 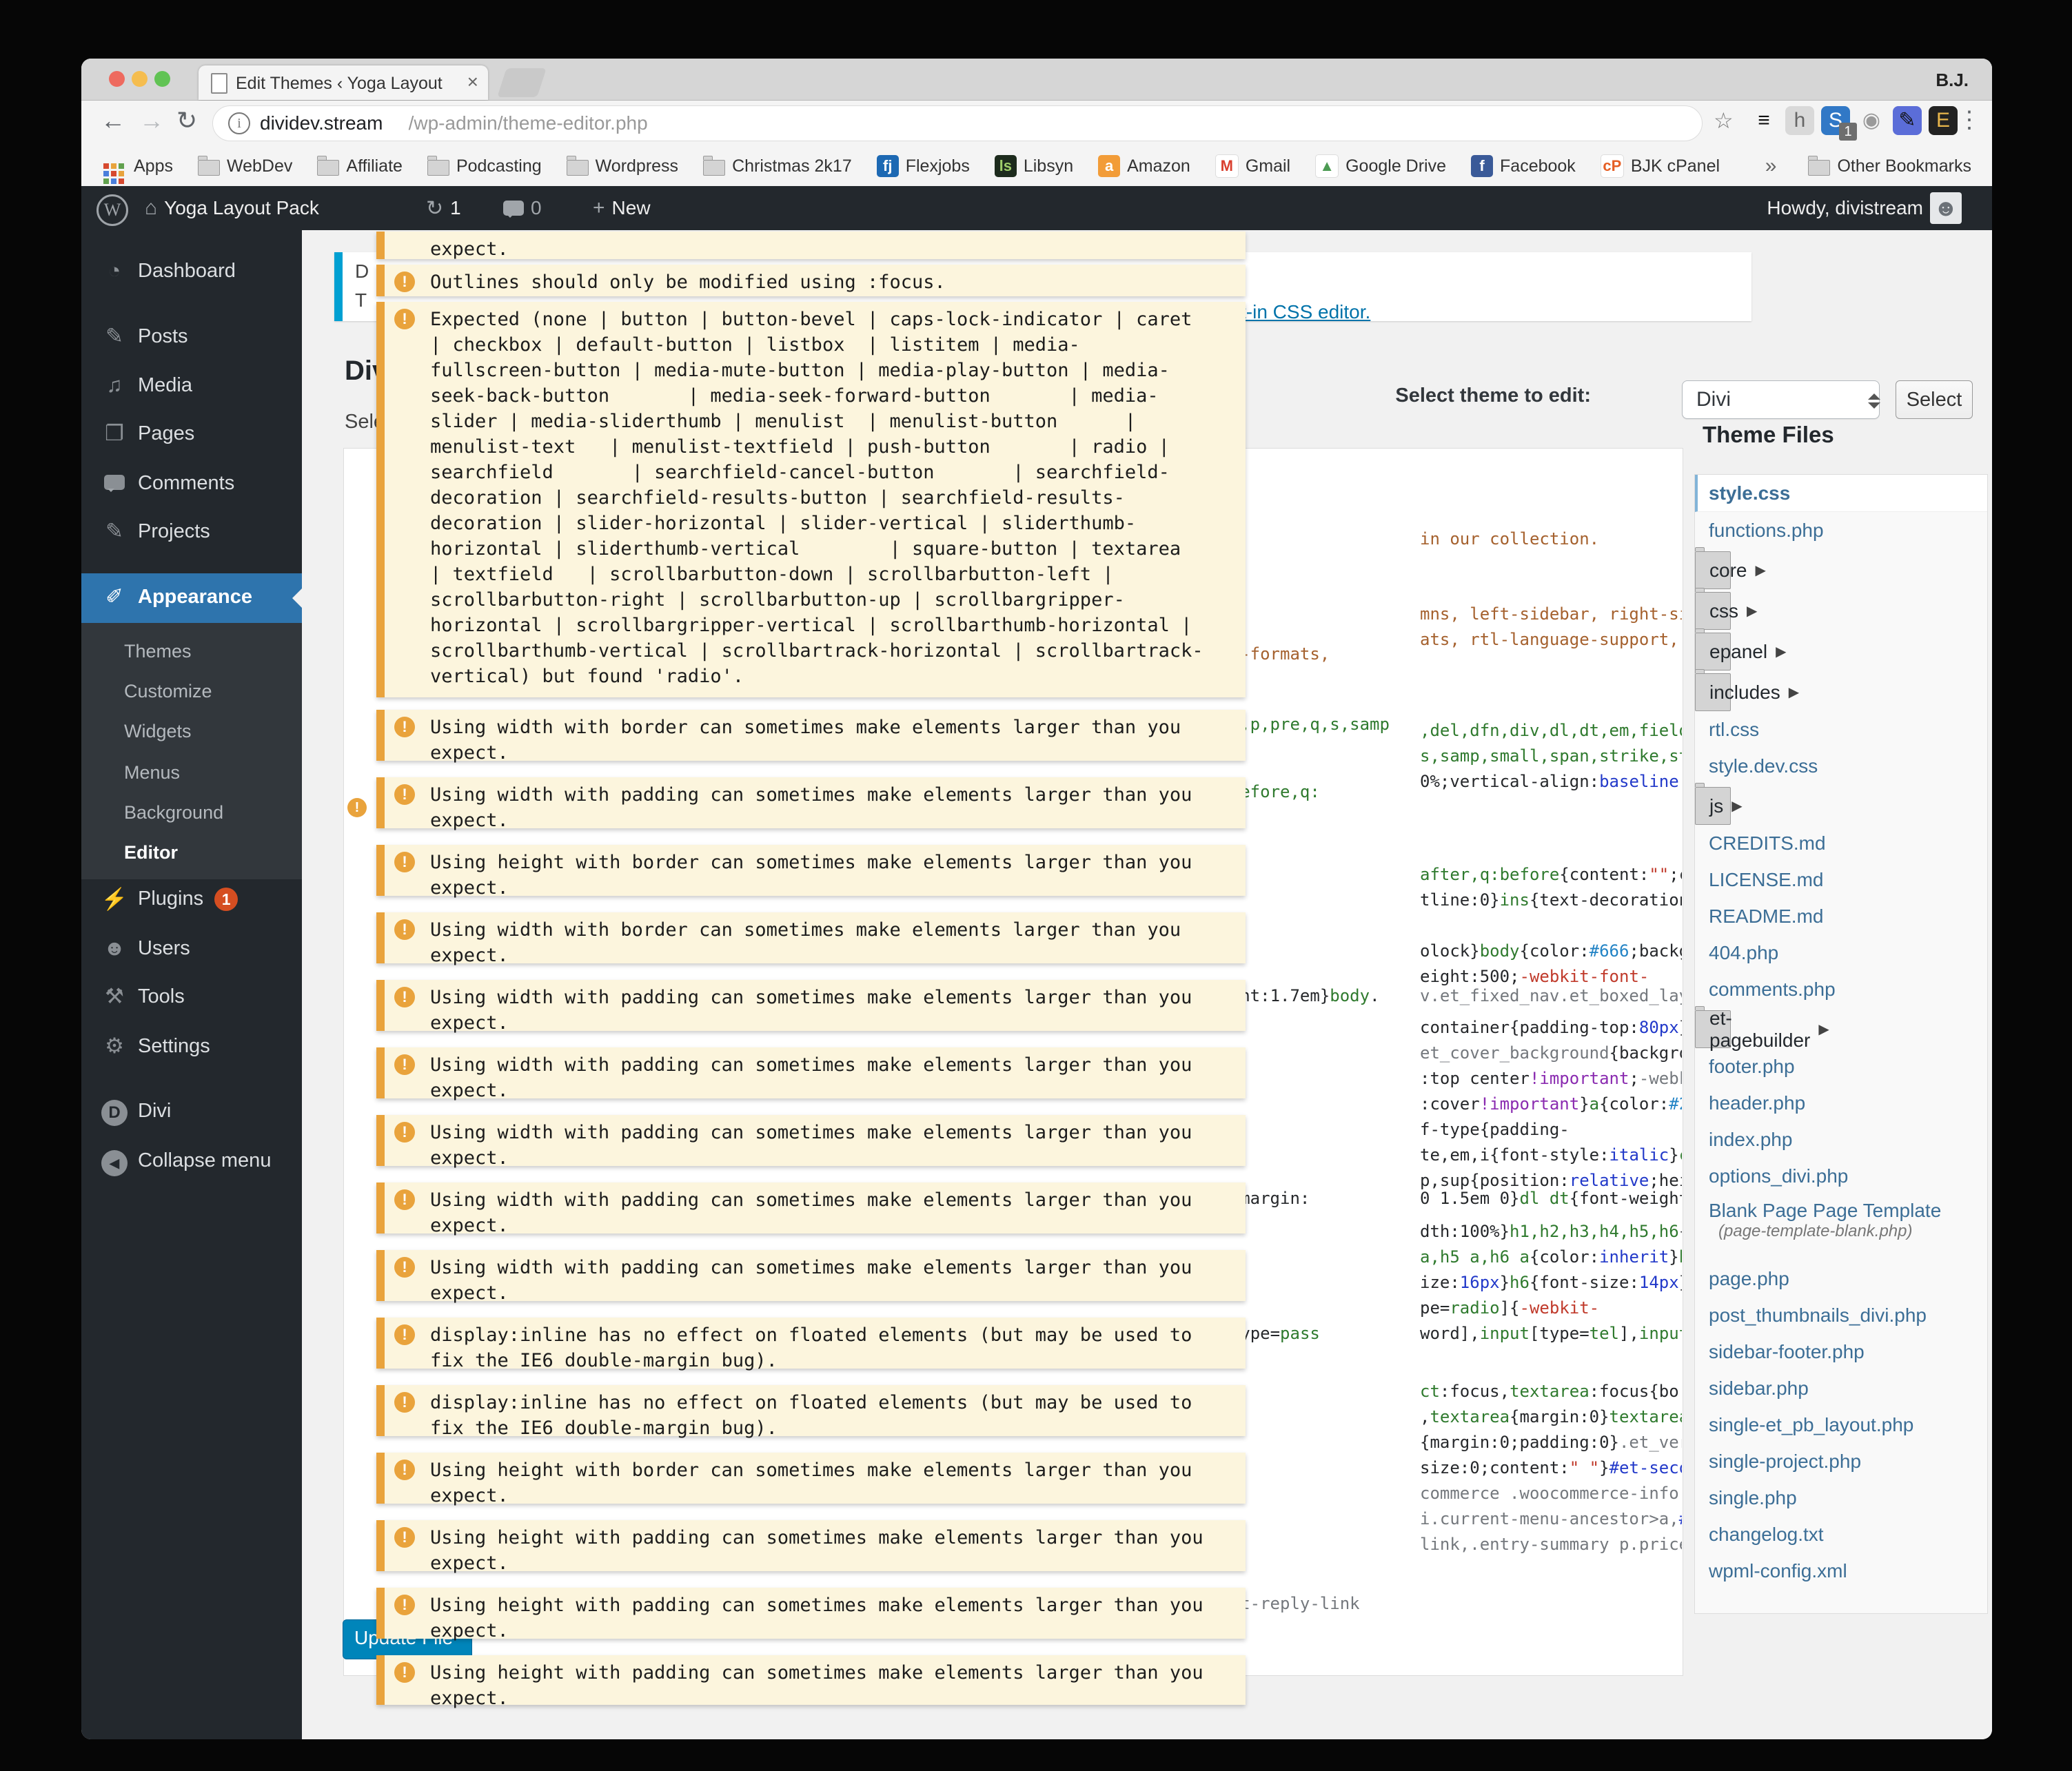 What do you see at coordinates (1841, 952) in the screenshot?
I see `theme-file-404-php: 404.php` at bounding box center [1841, 952].